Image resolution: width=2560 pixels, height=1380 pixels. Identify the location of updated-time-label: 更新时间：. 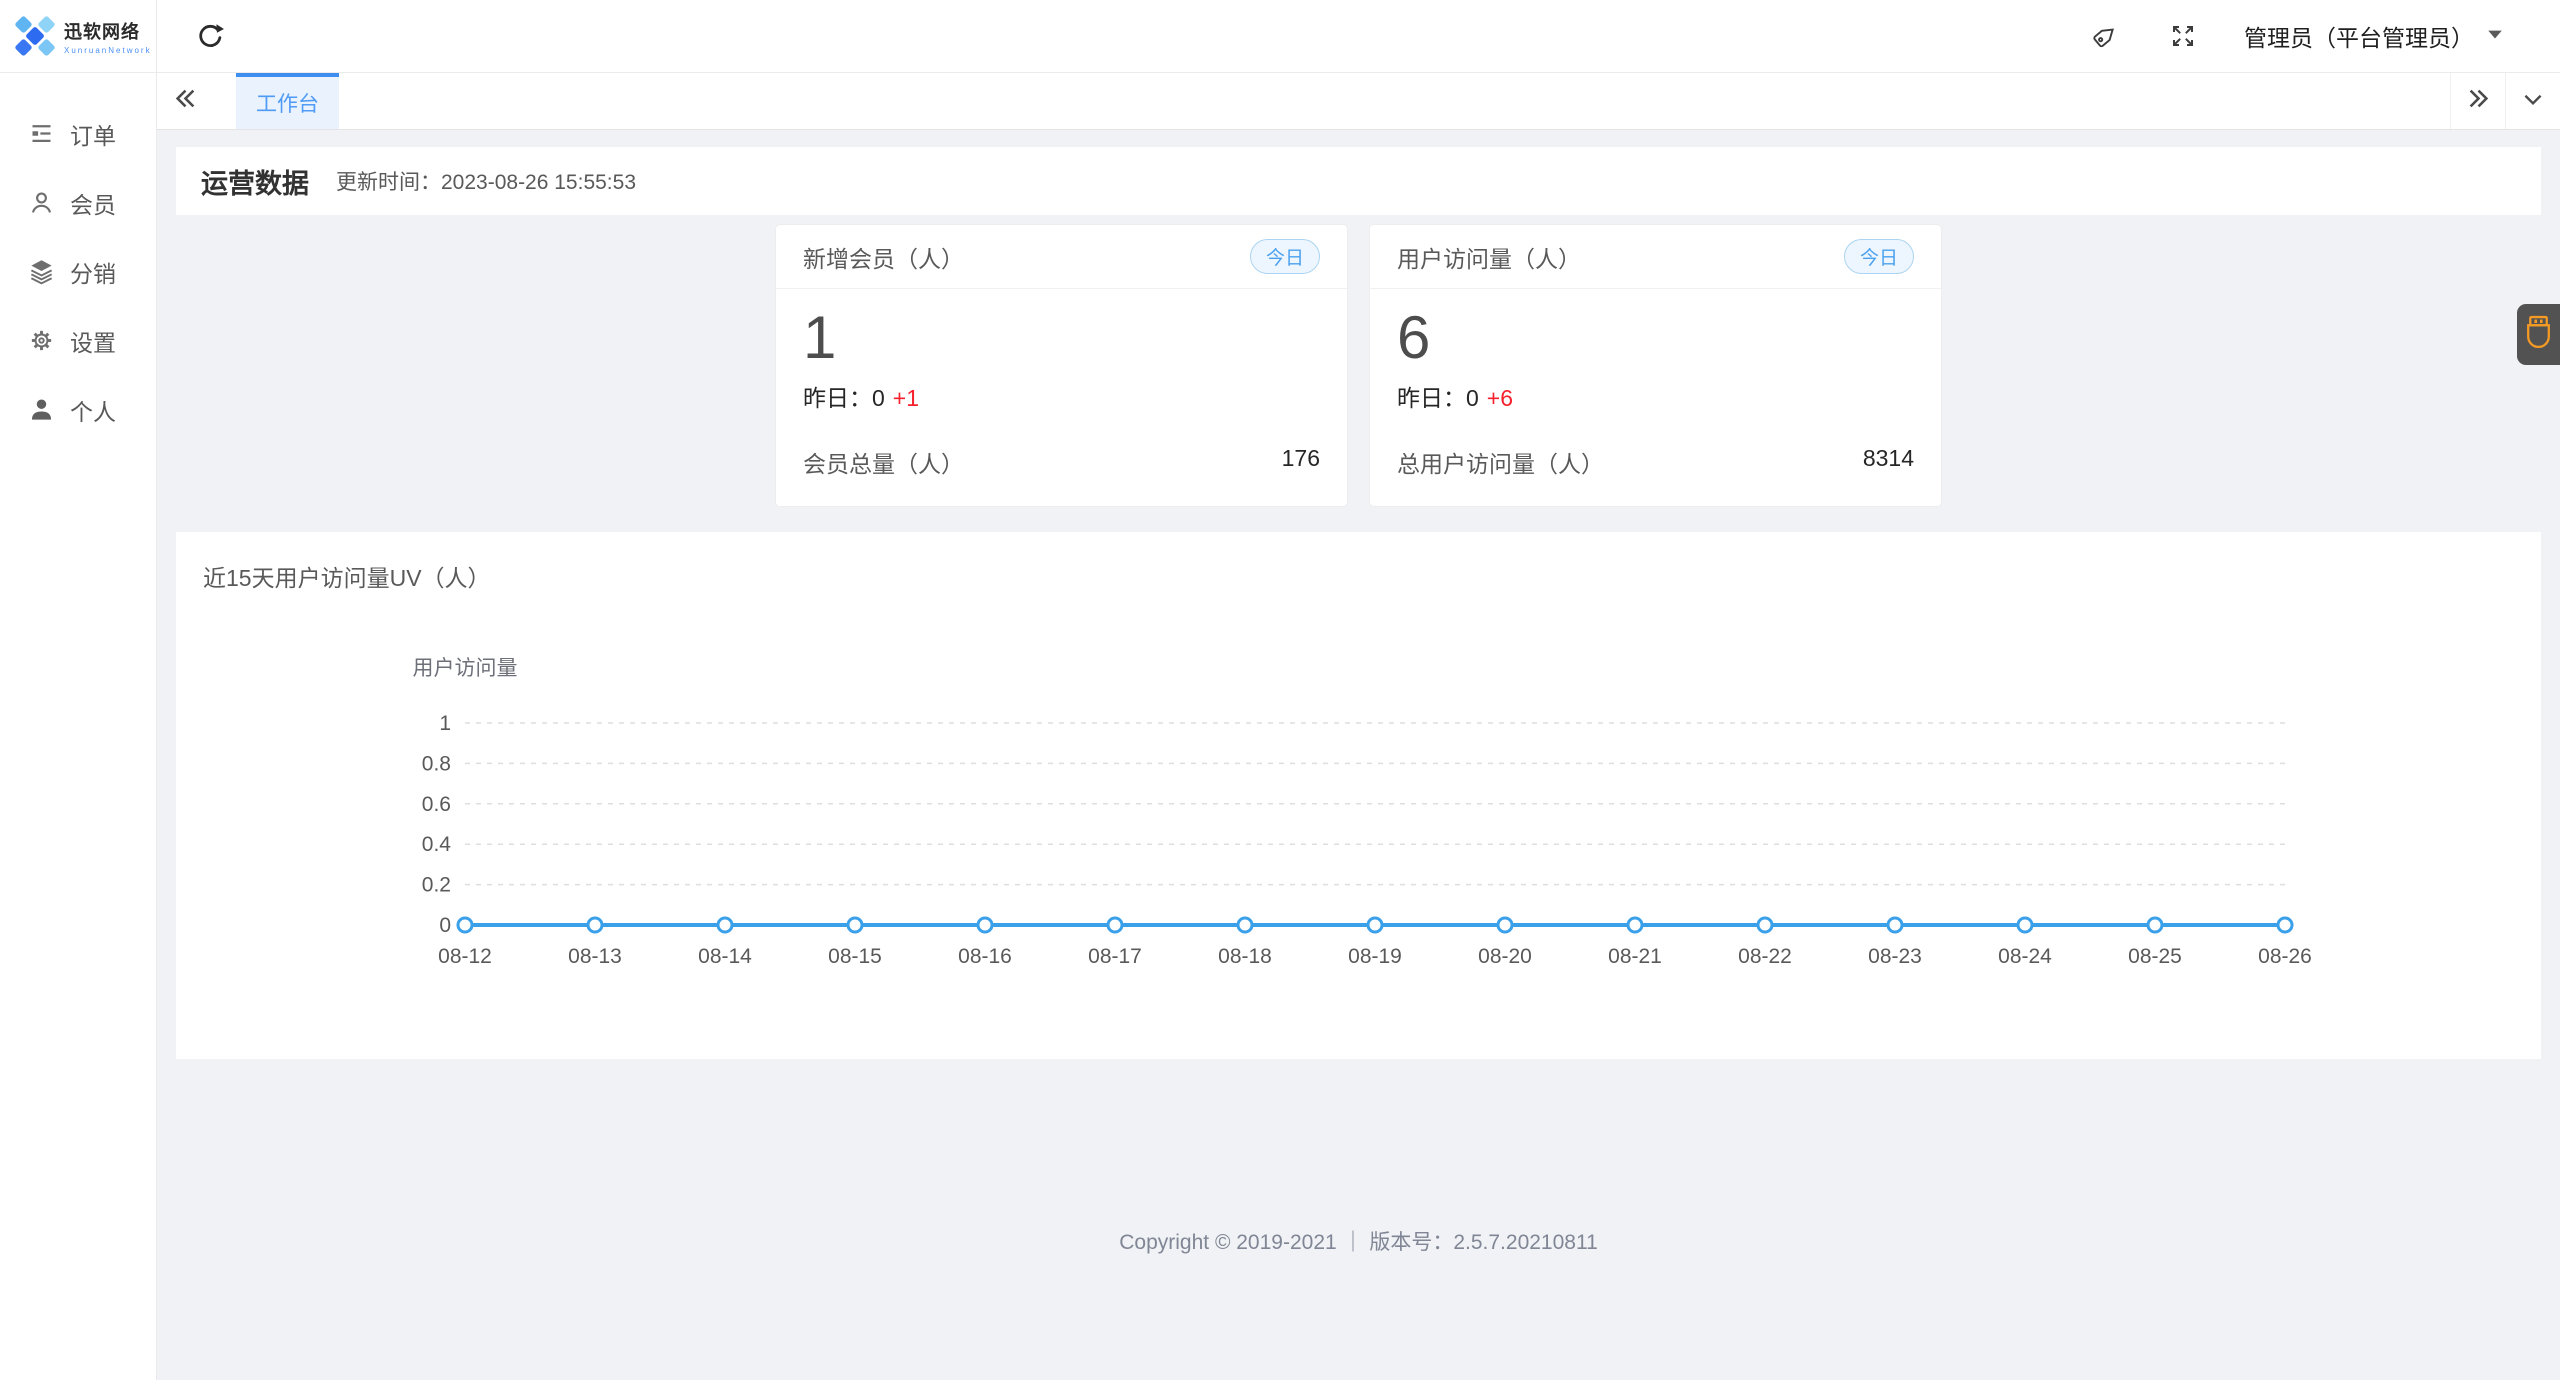
(388, 182).